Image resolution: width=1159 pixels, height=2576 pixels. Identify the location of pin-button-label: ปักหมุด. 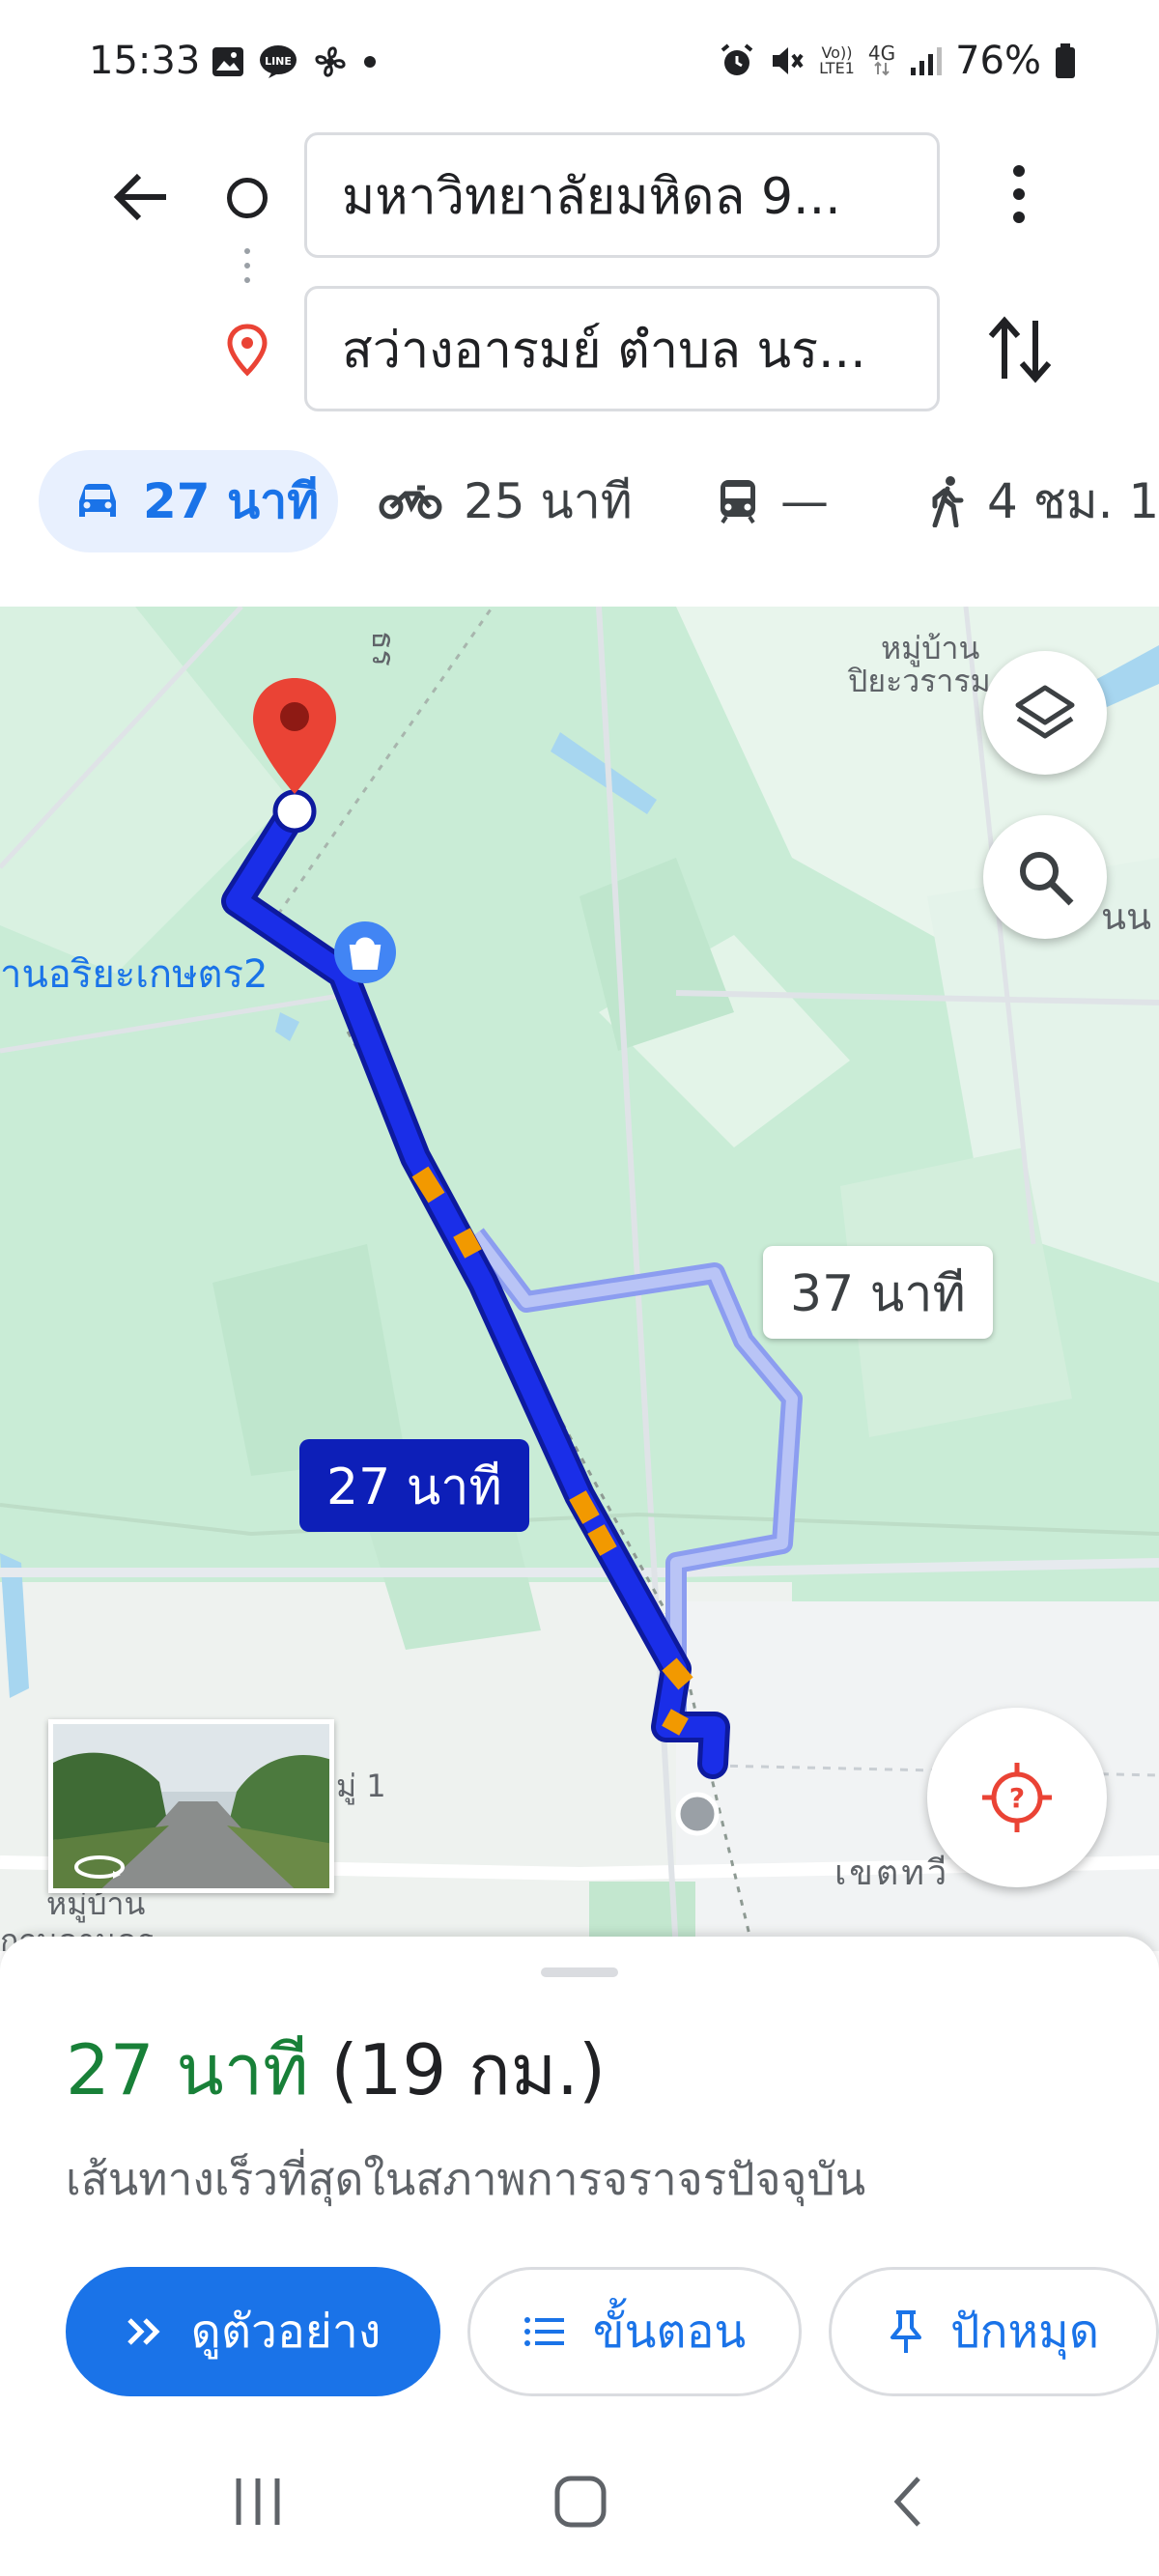
(1025, 2332).